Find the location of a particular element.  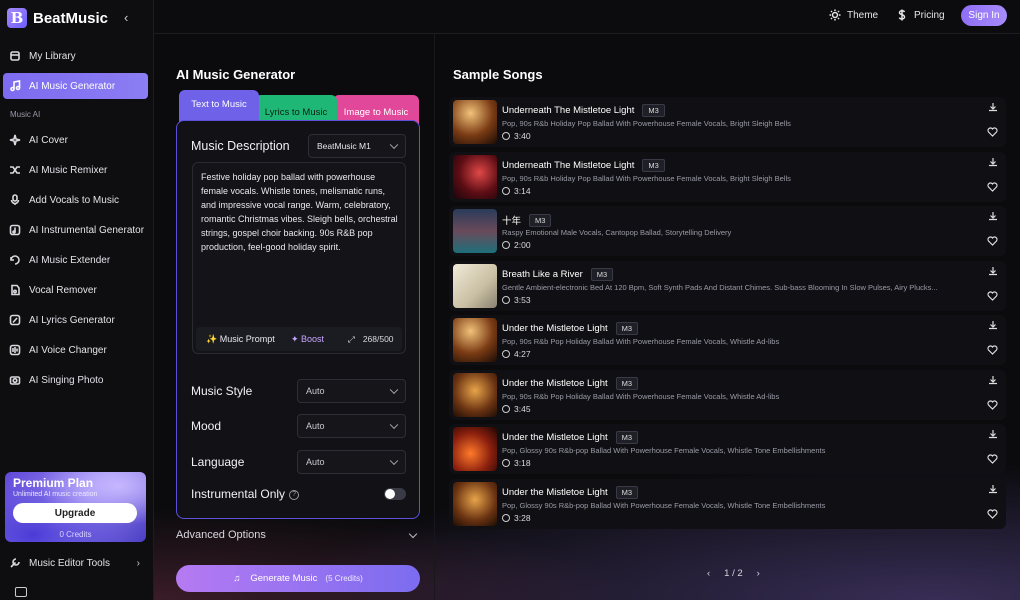

camera-icon is located at coordinates (15, 380).